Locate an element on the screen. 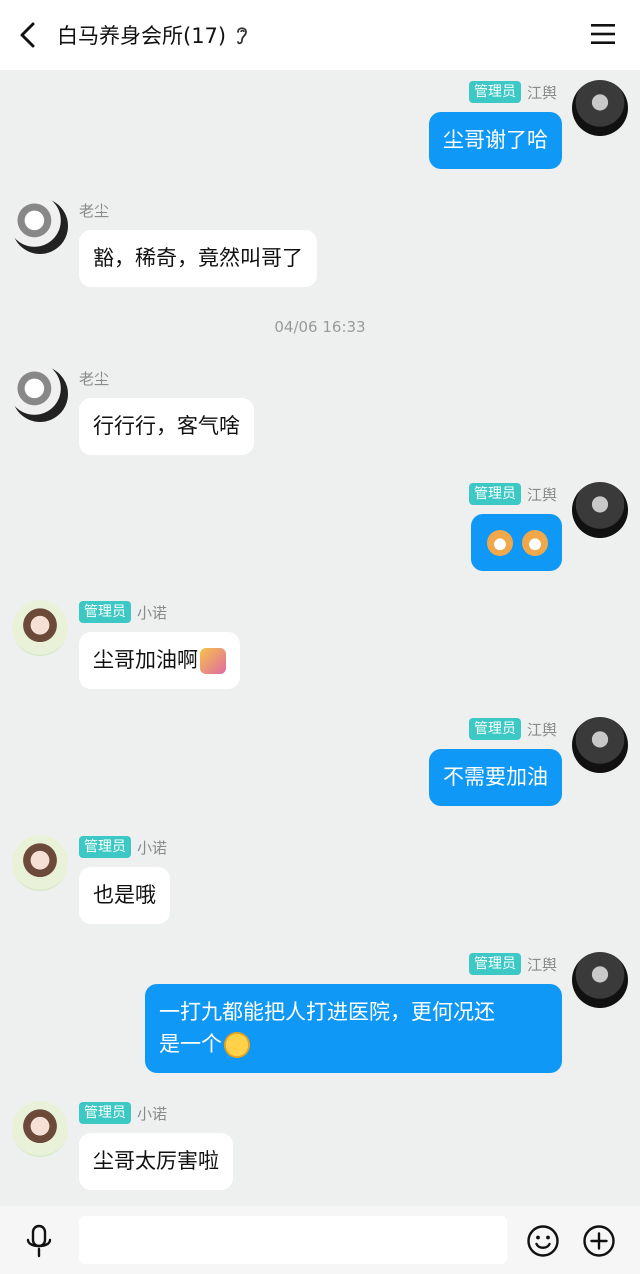  message-row: 管理员 小诺 尘哥太厉害啦 is located at coordinates (320, 1151).